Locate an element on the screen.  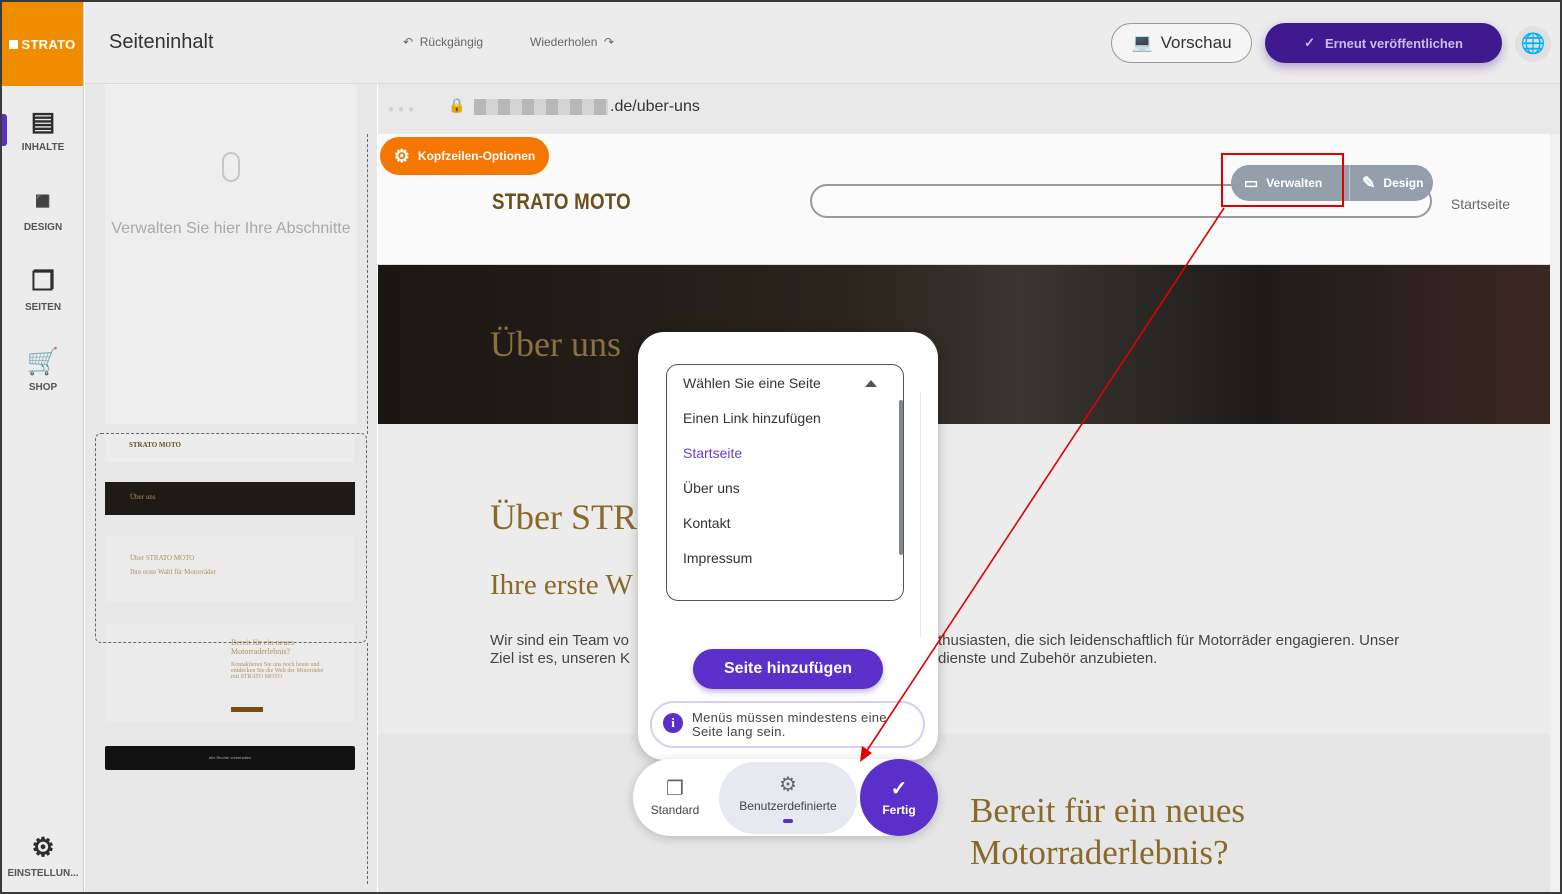
design-button: ✎ Design is located at coordinates (1386, 183).